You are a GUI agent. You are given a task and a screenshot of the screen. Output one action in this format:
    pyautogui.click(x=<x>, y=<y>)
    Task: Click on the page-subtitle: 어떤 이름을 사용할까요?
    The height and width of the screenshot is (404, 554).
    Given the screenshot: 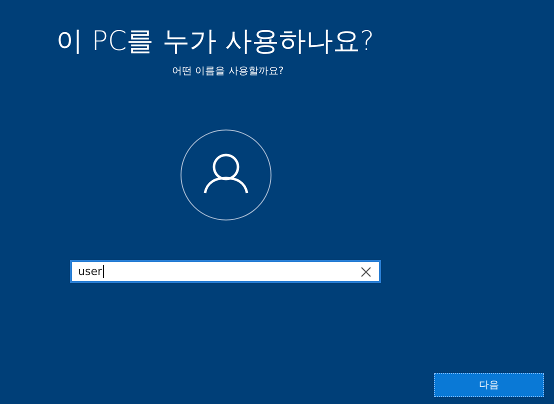 What is the action you would take?
    pyautogui.click(x=228, y=72)
    